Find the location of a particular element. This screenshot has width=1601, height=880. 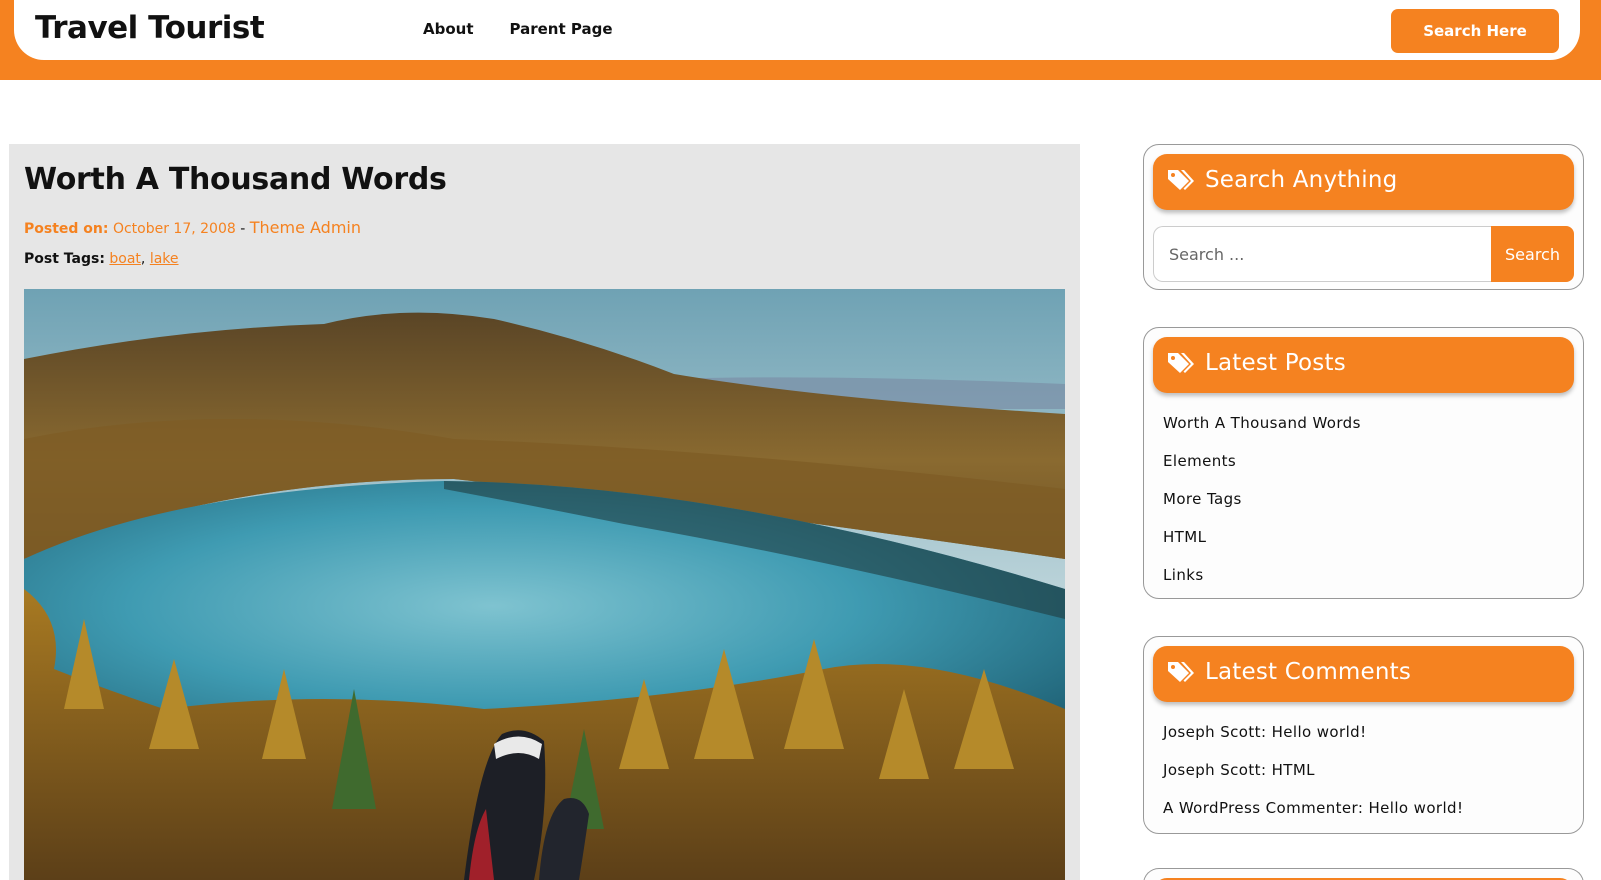

list-item: Joseph Scott: Hello world! is located at coordinates (1313, 742).